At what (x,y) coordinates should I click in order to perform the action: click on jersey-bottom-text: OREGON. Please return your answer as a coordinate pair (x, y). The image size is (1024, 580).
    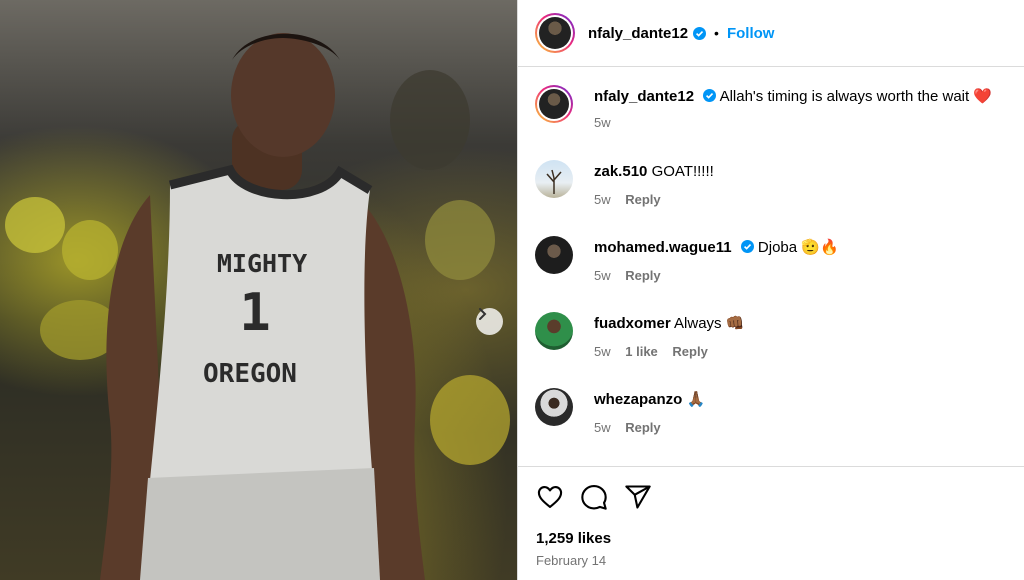
    Looking at the image, I should click on (250, 374).